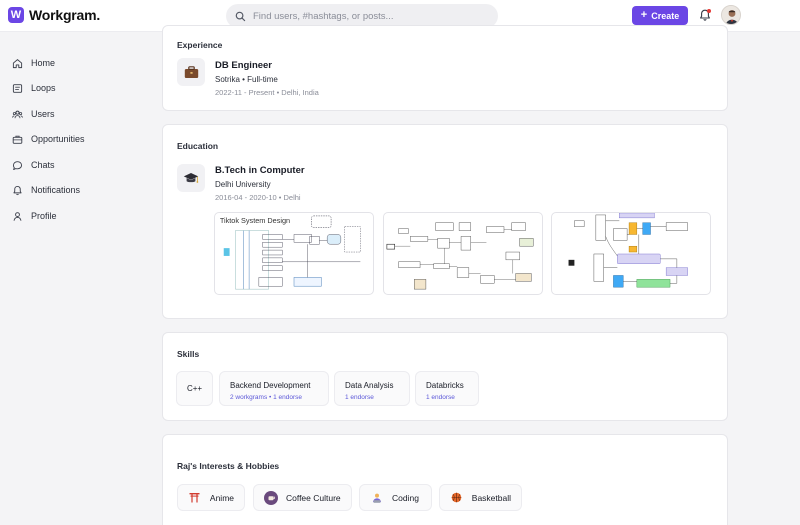  Describe the element at coordinates (267, 92) in the screenshot. I see `experience-meta: 2022-11 - Present • Delhi, India` at that location.